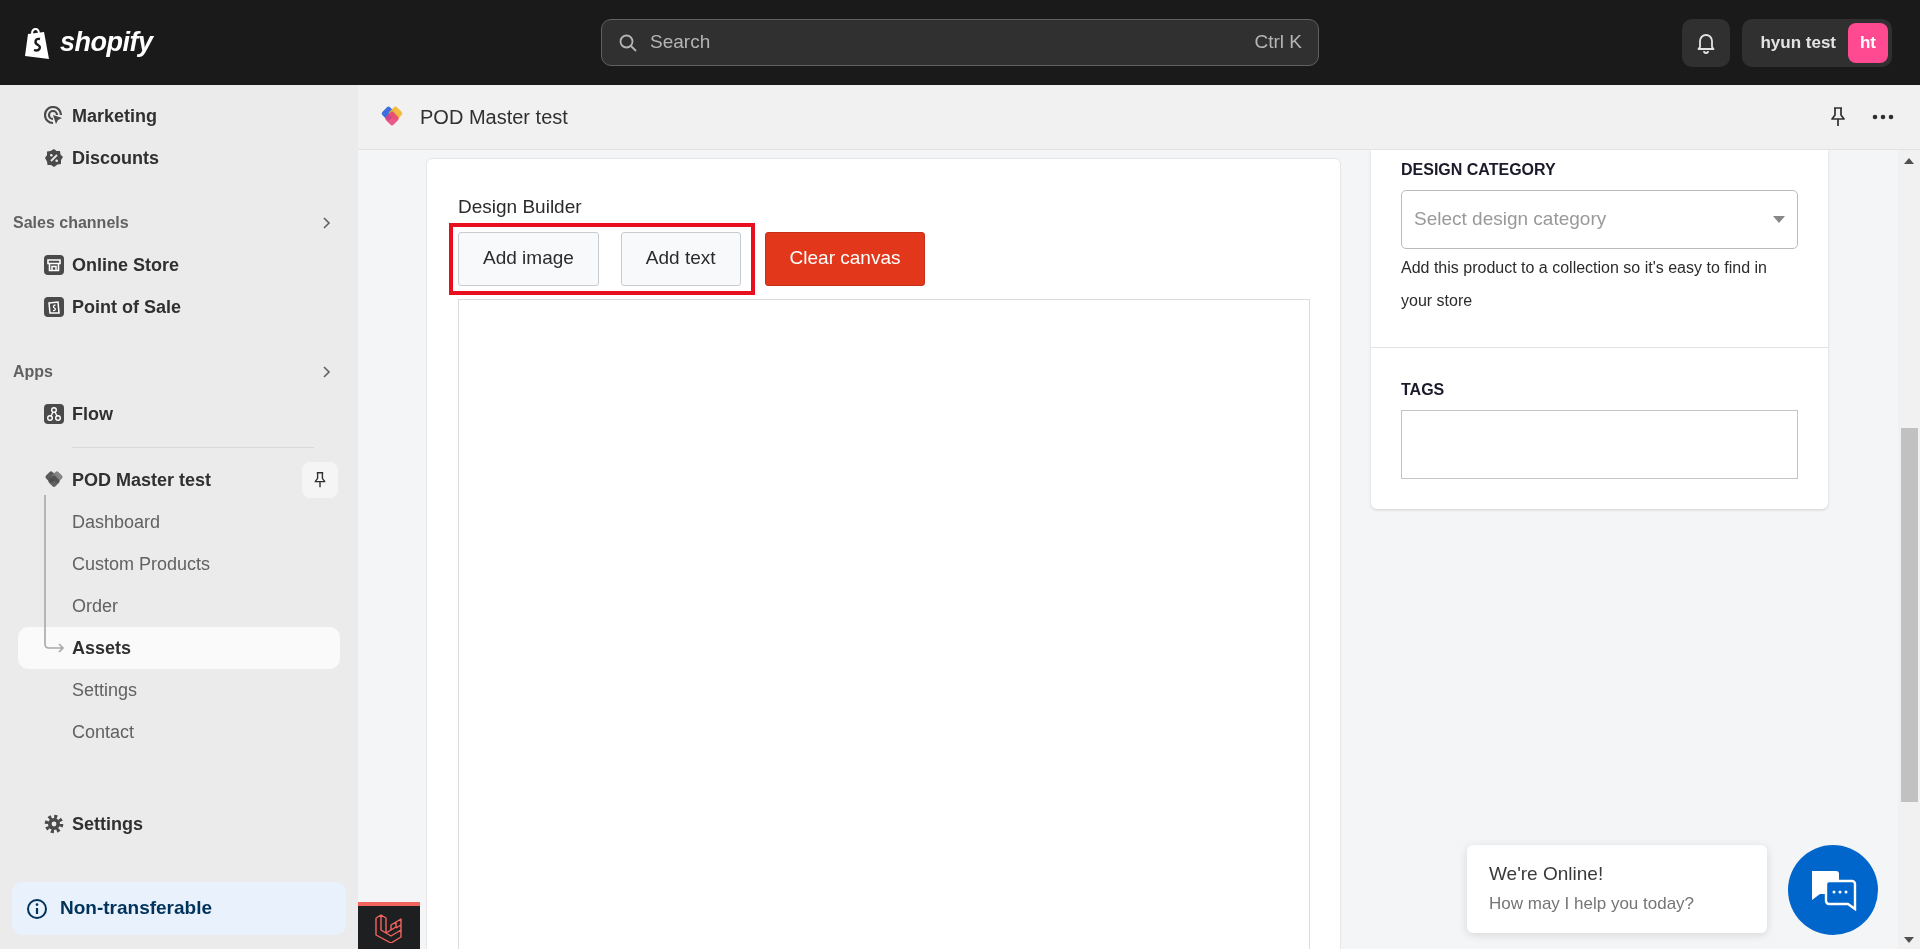 The width and height of the screenshot is (1920, 949). What do you see at coordinates (845, 258) in the screenshot?
I see `toolbar-button: Clear canvas` at bounding box center [845, 258].